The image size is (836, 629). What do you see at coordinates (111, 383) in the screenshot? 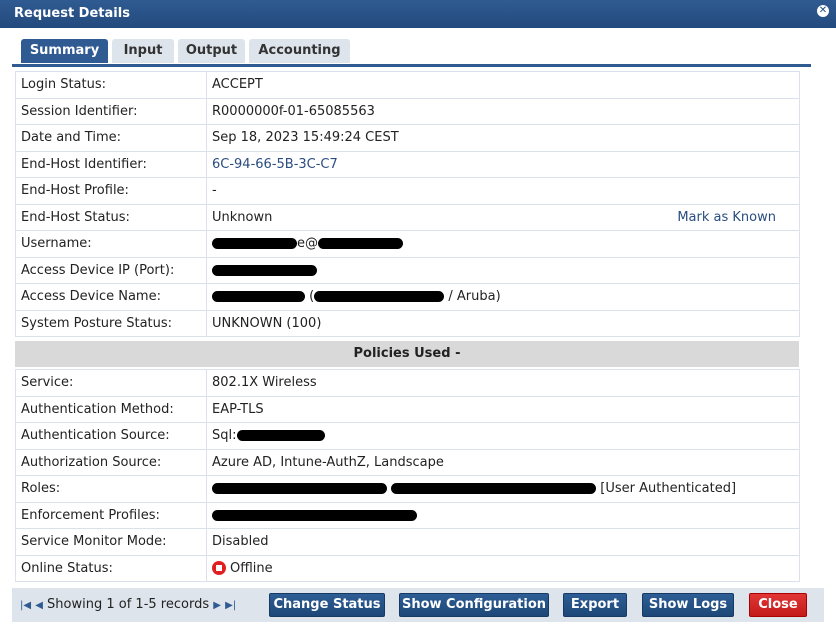
I see `service-label: Service:` at bounding box center [111, 383].